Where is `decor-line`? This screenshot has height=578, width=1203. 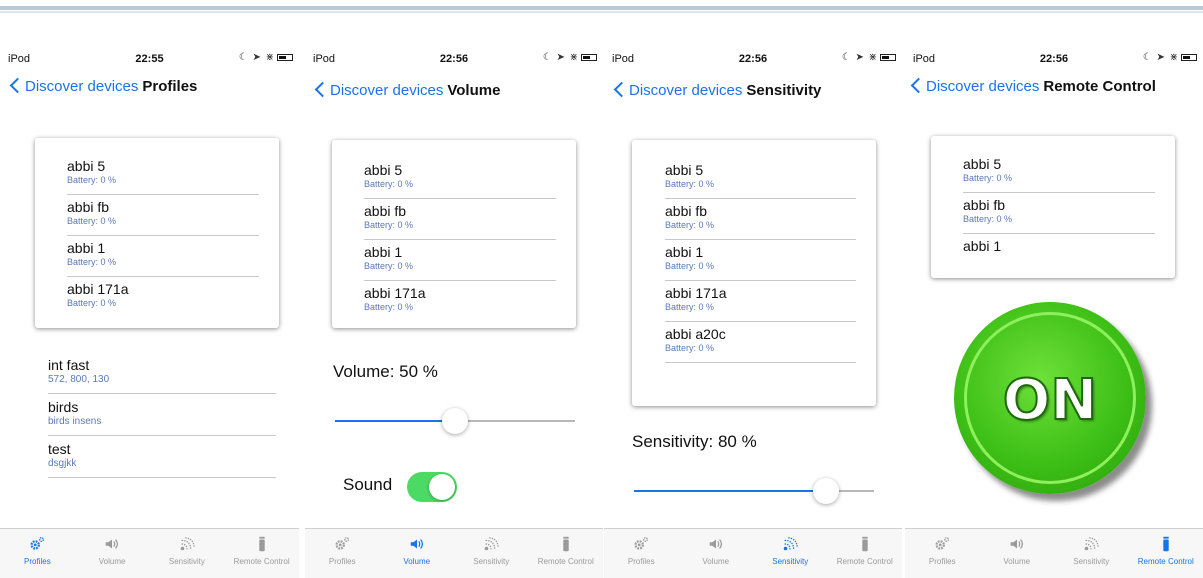 decor-line is located at coordinates (601, 12).